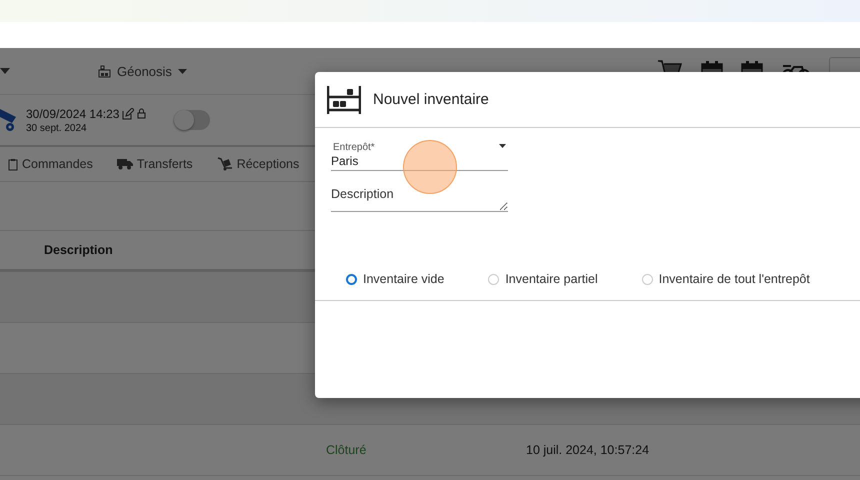 This screenshot has width=860, height=480. Describe the element at coordinates (154, 164) in the screenshot. I see `nav-tab: Transferts` at that location.